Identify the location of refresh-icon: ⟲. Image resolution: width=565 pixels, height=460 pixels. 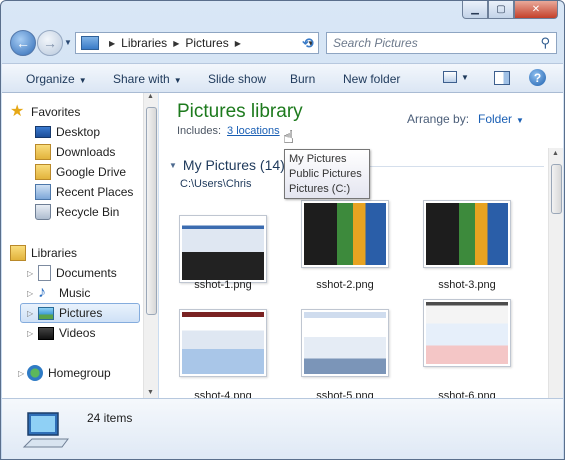
(308, 43).